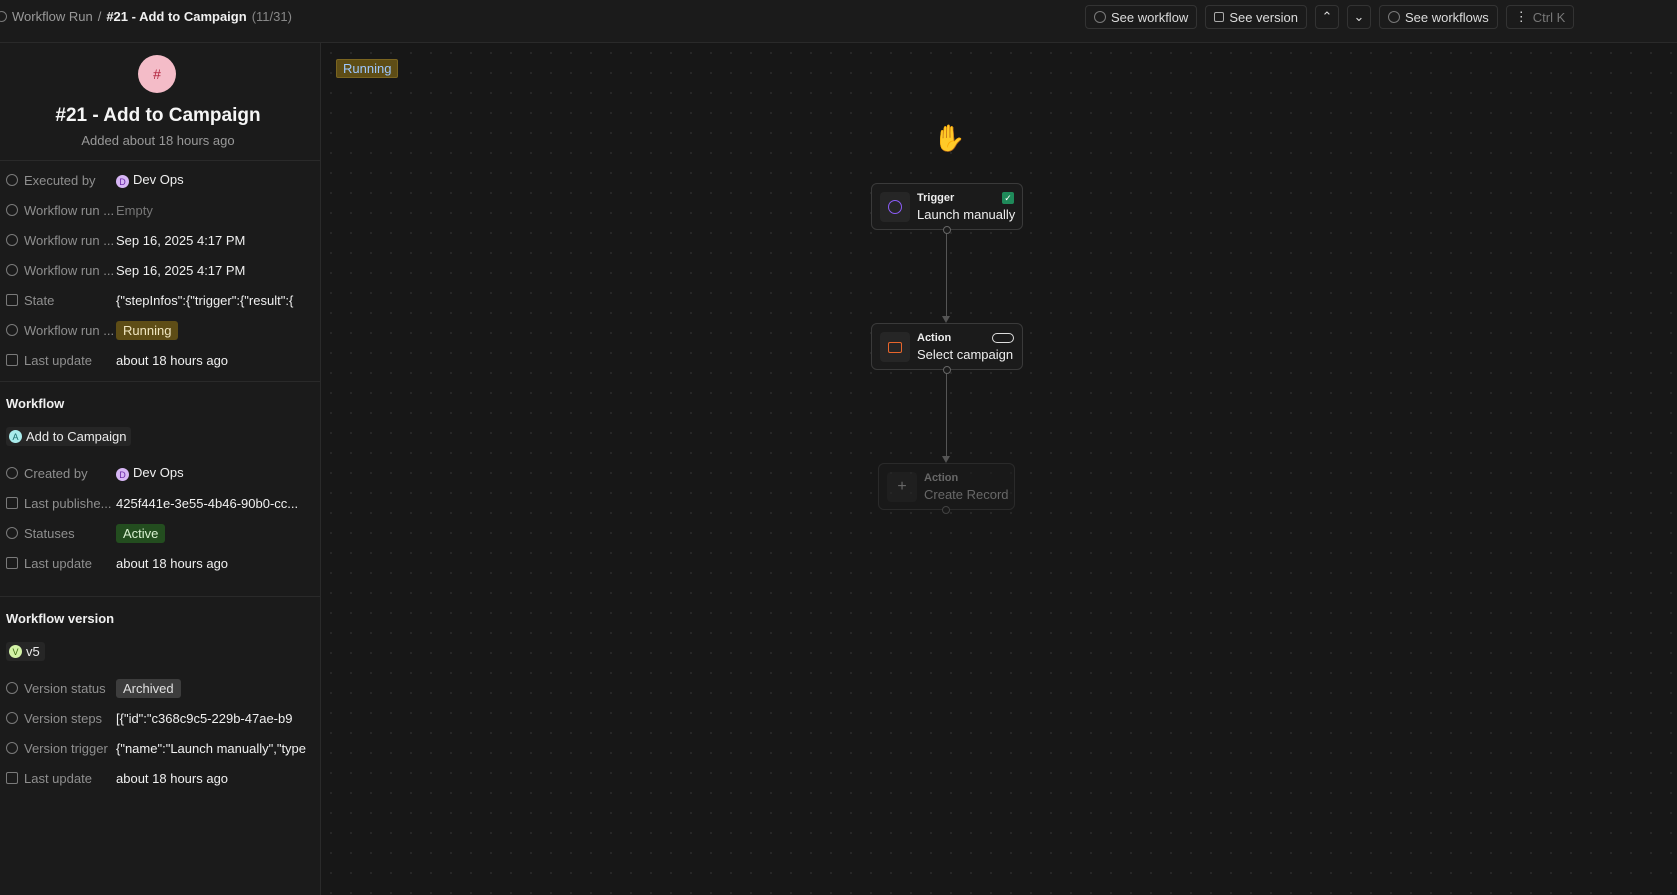  What do you see at coordinates (966, 214) in the screenshot?
I see `node-name: Launch manually` at bounding box center [966, 214].